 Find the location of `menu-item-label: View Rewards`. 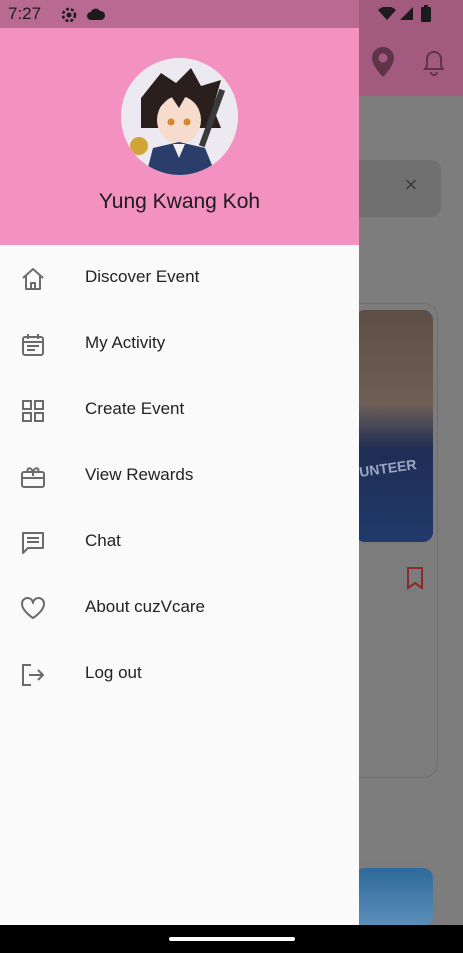

menu-item-label: View Rewards is located at coordinates (139, 474).